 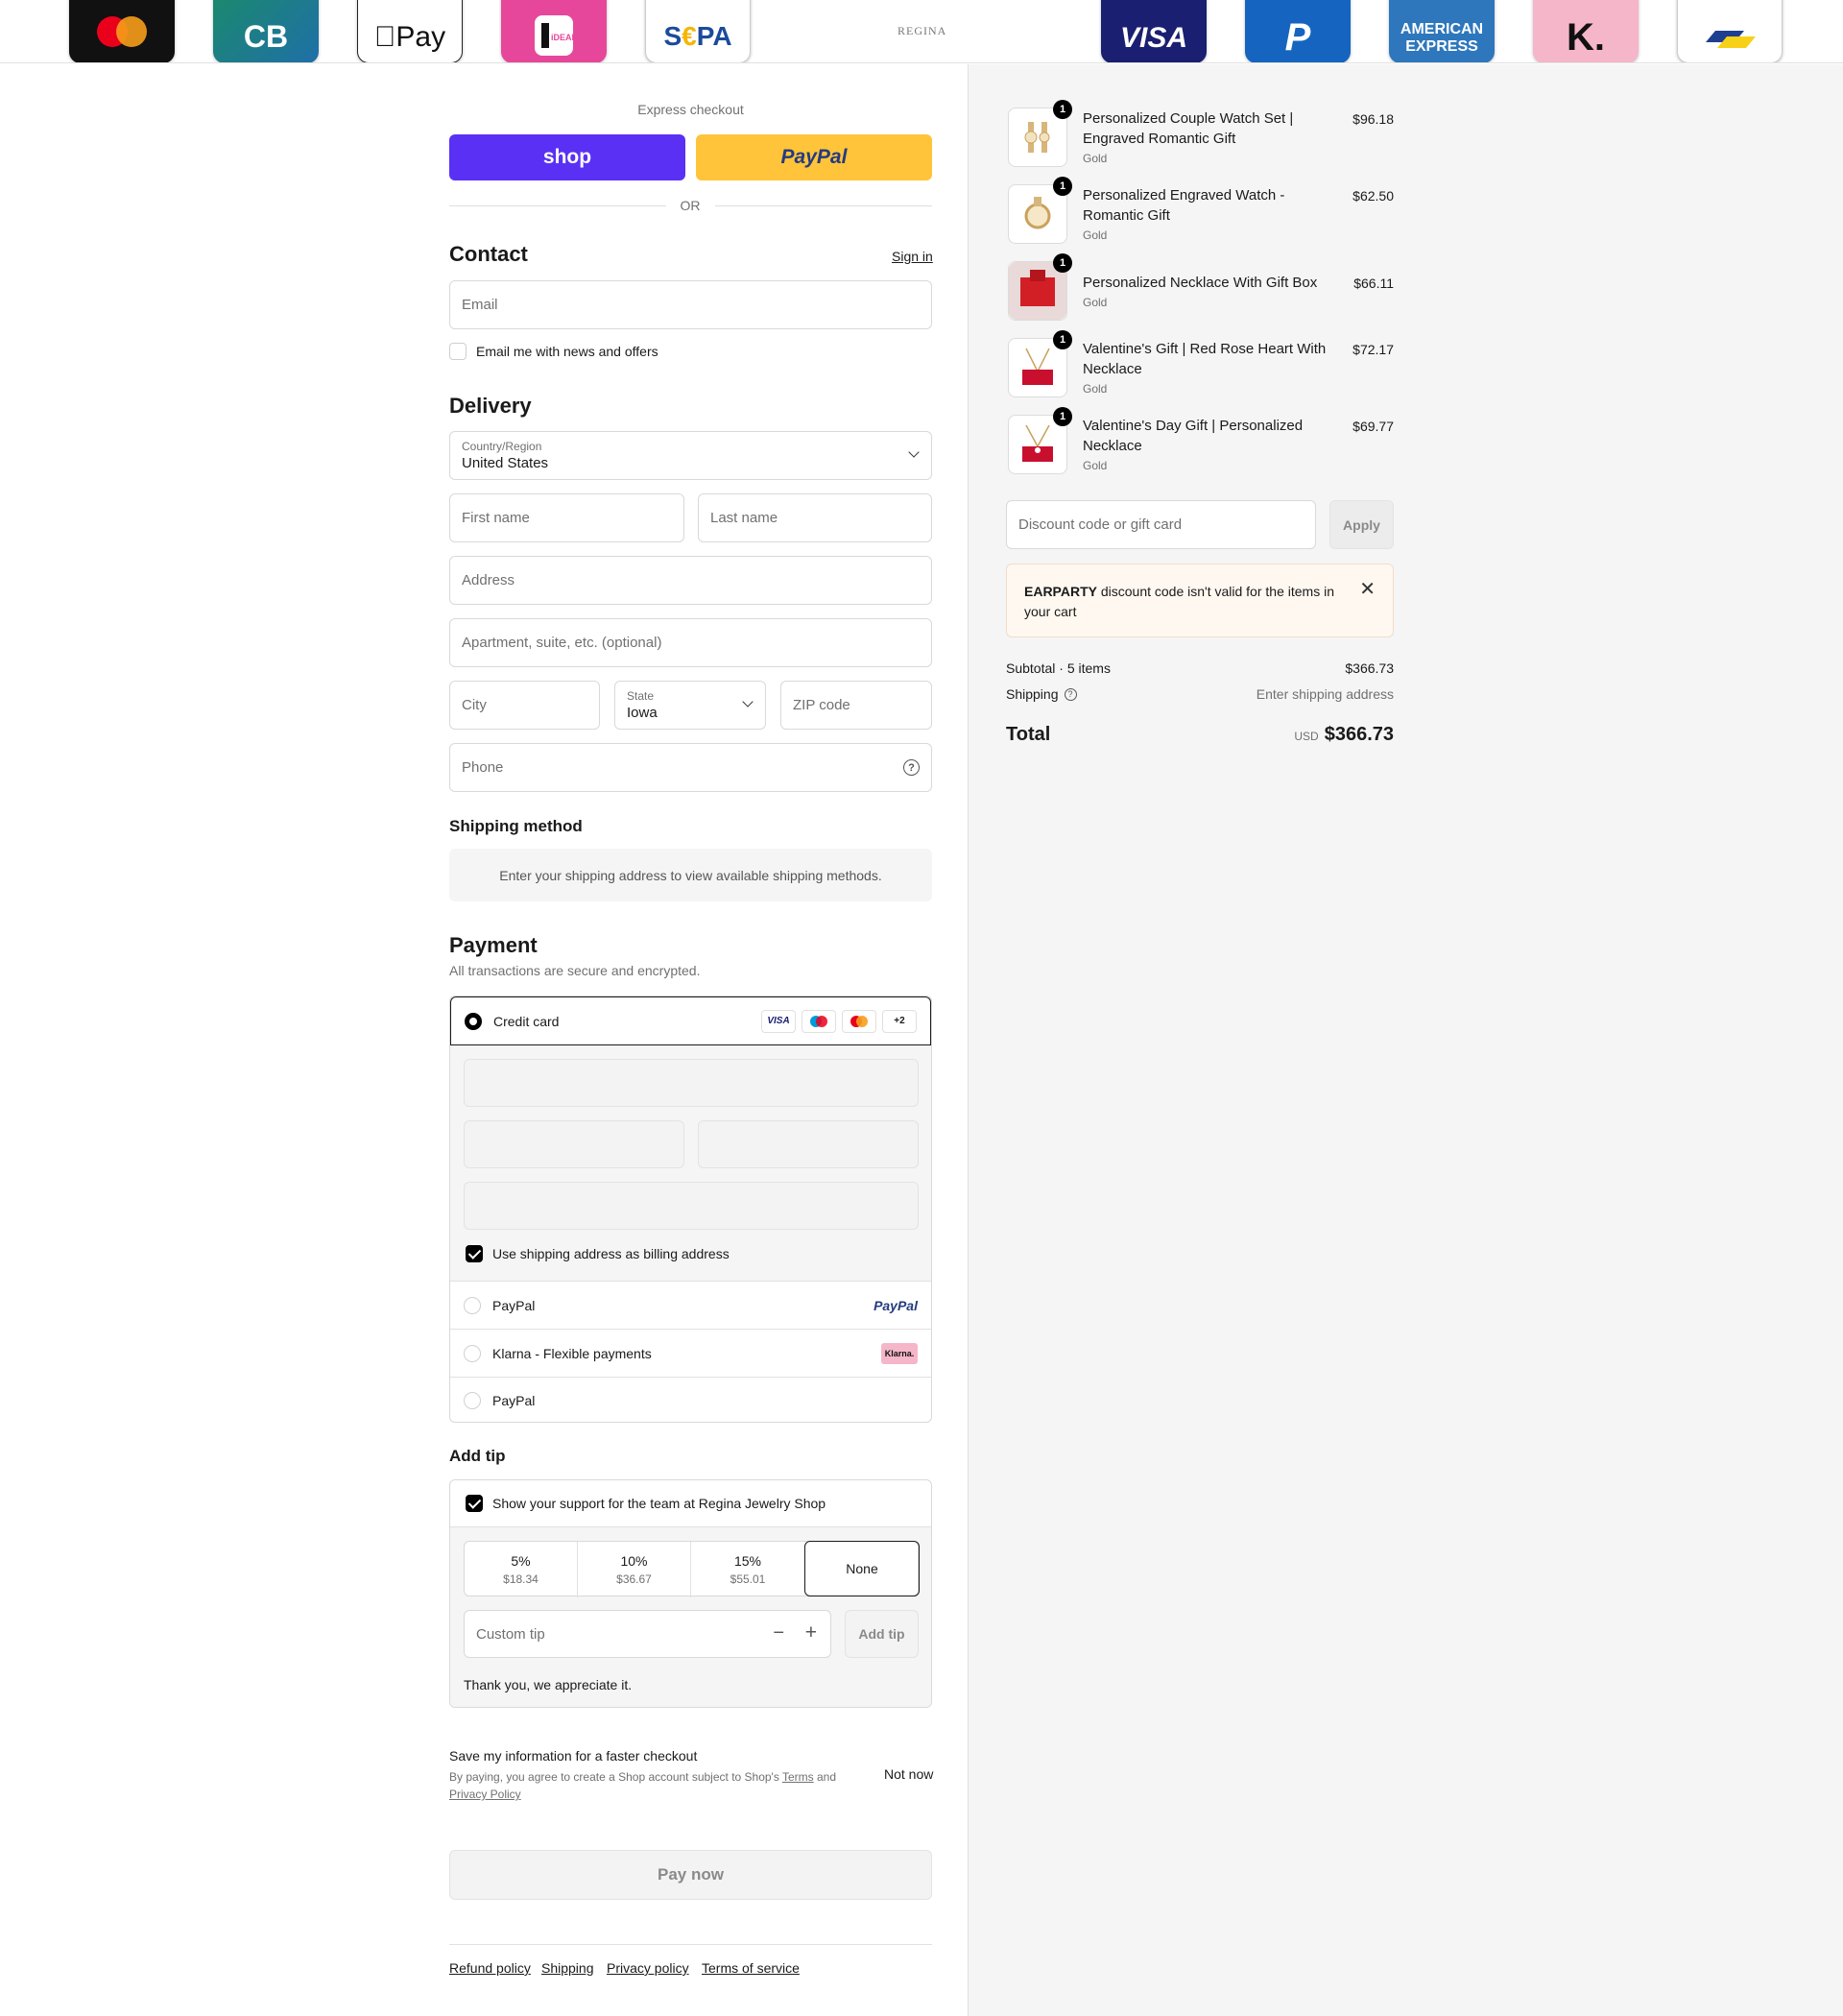 What do you see at coordinates (824, 1777) in the screenshot?
I see `save-info-terms-and: and` at bounding box center [824, 1777].